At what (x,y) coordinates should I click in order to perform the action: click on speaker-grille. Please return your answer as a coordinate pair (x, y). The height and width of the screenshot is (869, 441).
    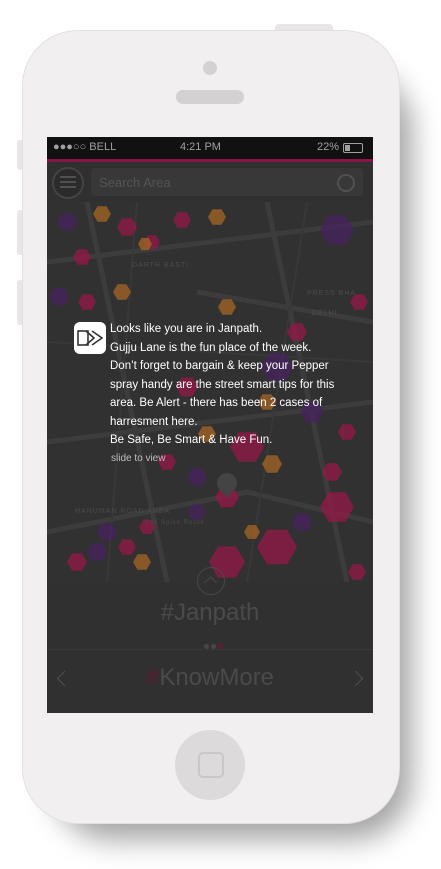
    Looking at the image, I should click on (210, 97).